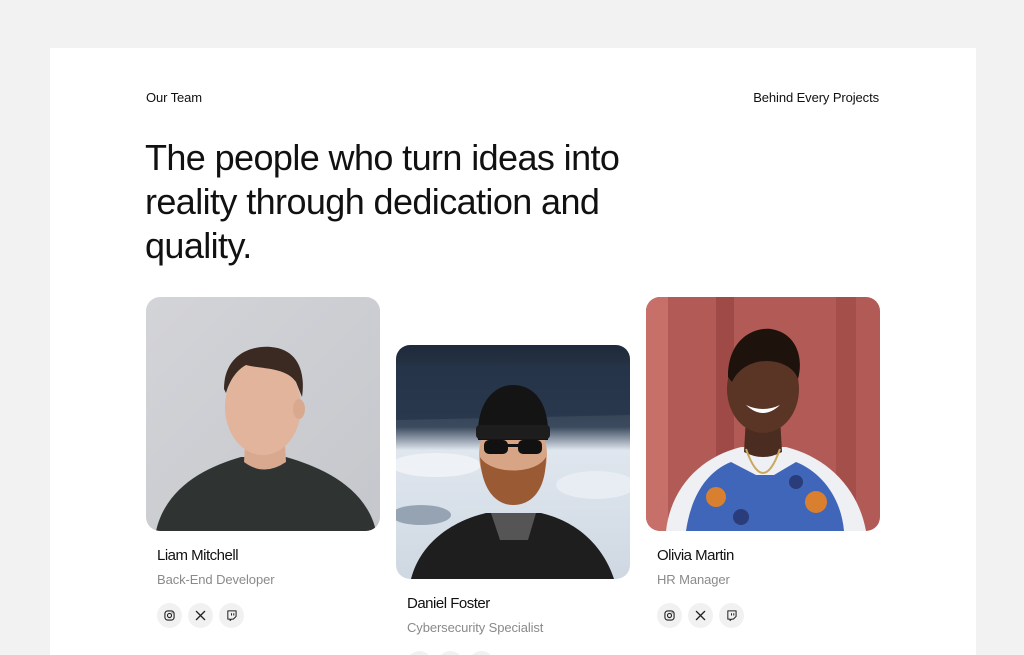 The height and width of the screenshot is (655, 1024). Describe the element at coordinates (174, 97) in the screenshot. I see `section-eyebrow: Our Team` at that location.